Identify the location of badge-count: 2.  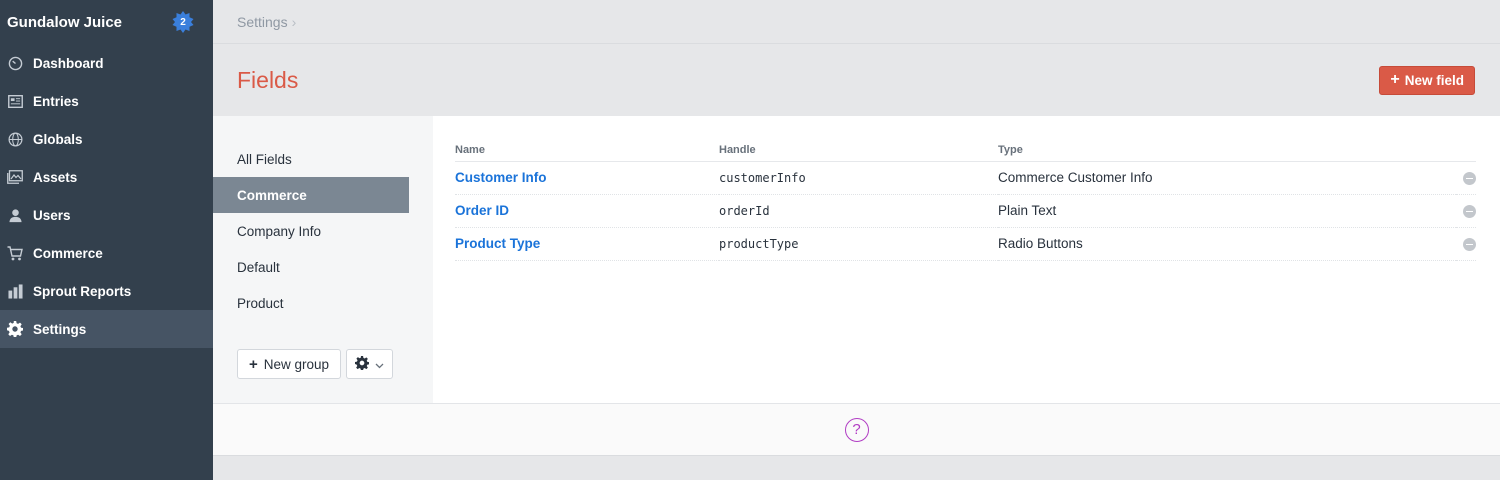
(183, 22).